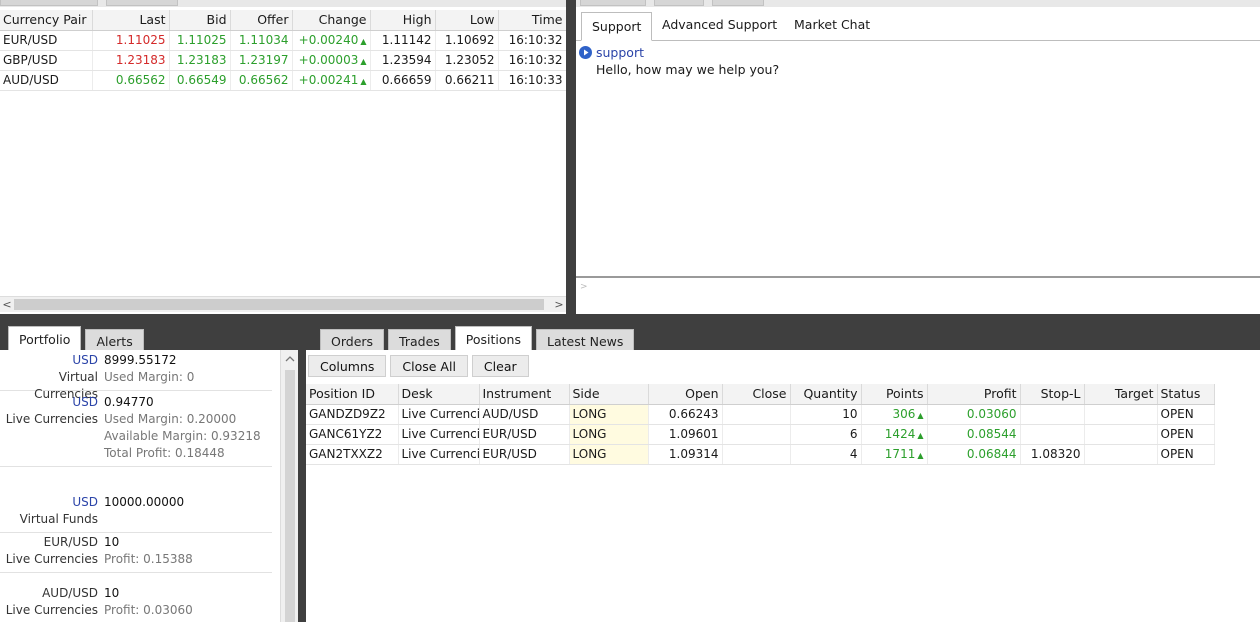  Describe the element at coordinates (853, 454) in the screenshot. I see `positions-value-quantity: 4` at that location.